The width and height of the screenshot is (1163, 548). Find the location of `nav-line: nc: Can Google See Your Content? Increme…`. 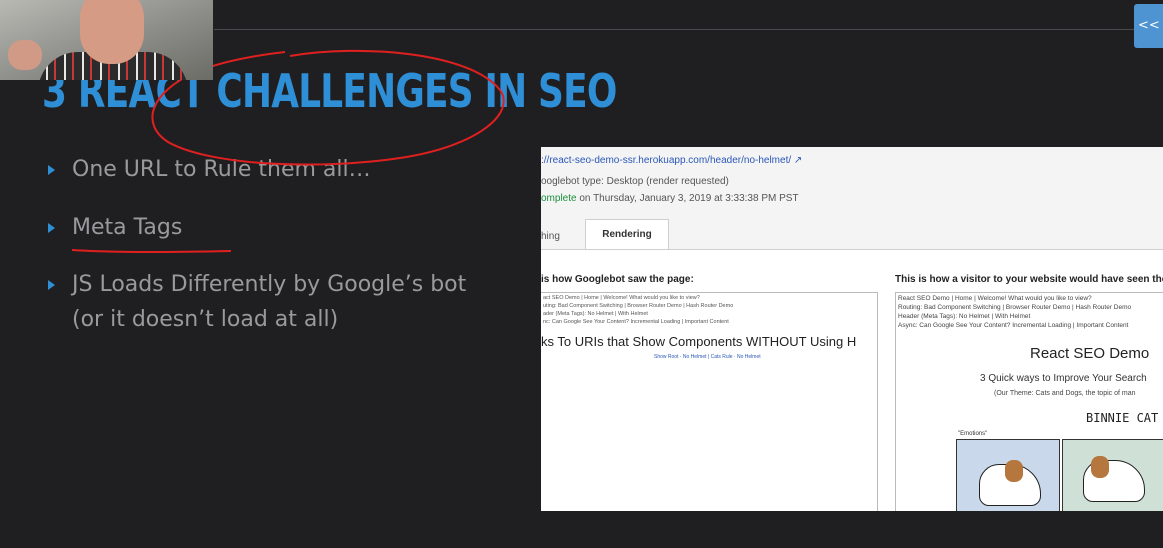

nav-line: nc: Can Google See Your Content? Increme… is located at coordinates (636, 322).